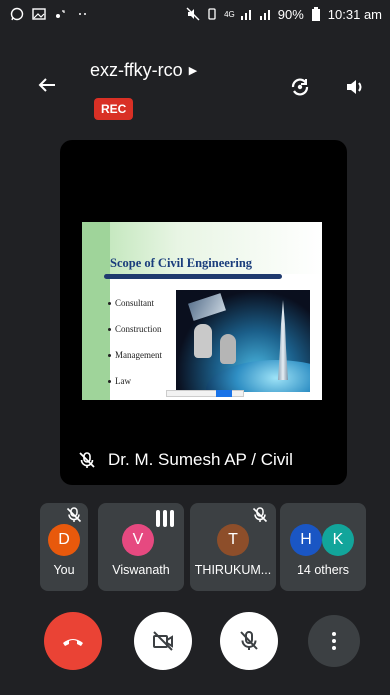 Image resolution: width=390 pixels, height=695 pixels. I want to click on meeting-code: exz-ffky-rco, so click(136, 70).